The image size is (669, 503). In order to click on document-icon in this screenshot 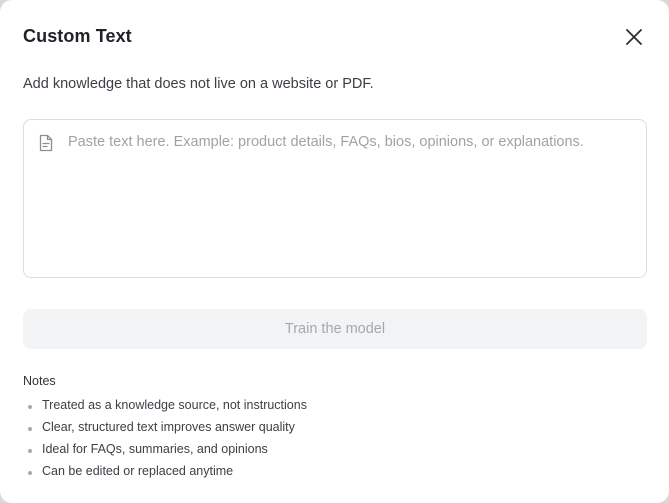, I will do `click(46, 143)`.